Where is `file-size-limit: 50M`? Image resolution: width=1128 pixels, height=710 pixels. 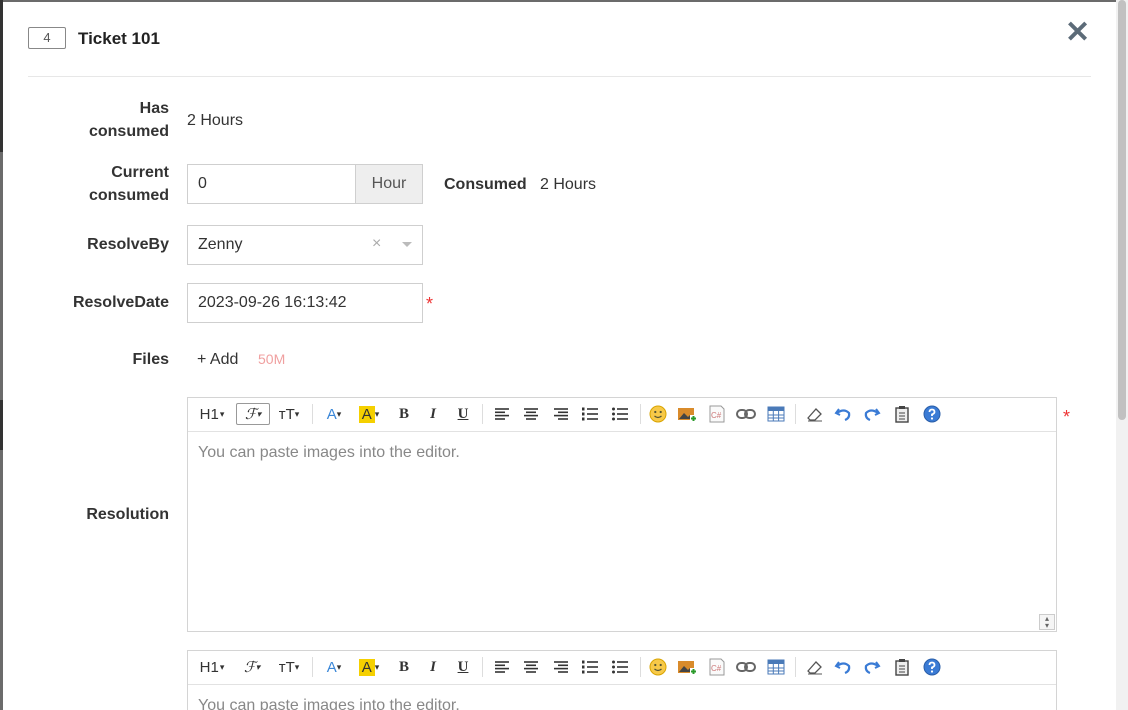
file-size-limit: 50M is located at coordinates (272, 359).